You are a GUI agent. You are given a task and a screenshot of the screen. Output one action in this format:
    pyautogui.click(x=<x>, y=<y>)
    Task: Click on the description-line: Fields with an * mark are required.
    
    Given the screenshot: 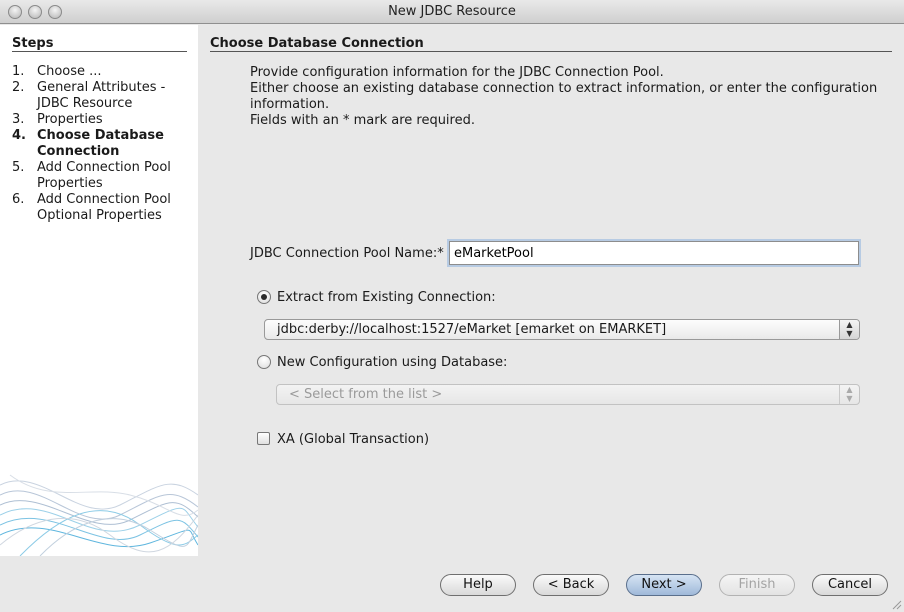 What is the action you would take?
    pyautogui.click(x=362, y=120)
    